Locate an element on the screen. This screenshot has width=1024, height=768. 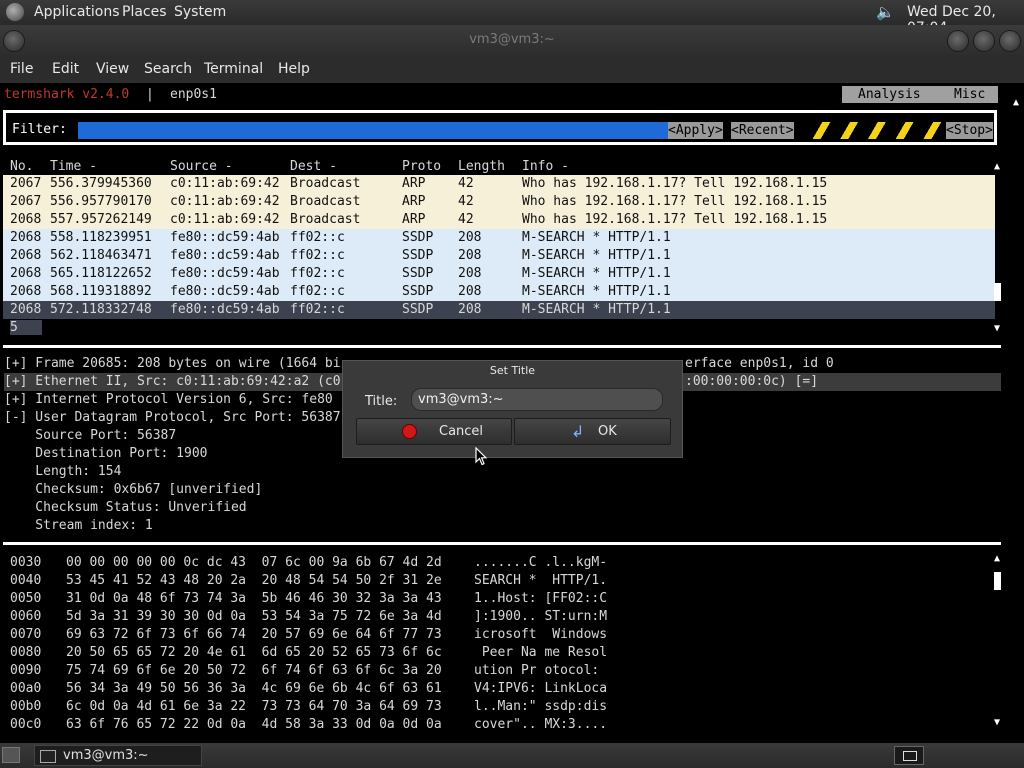
hex-ascii: ution Pr otocol: is located at coordinates (540, 670).